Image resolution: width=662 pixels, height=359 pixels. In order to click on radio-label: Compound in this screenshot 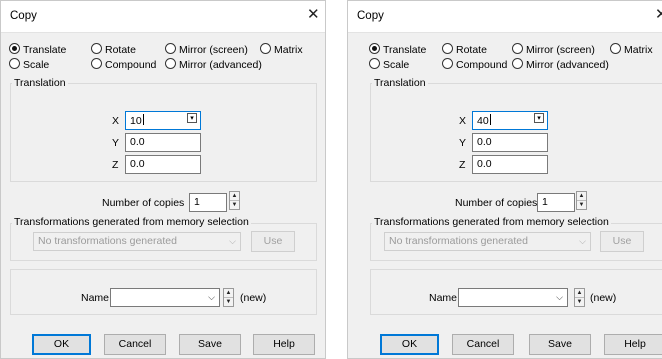, I will do `click(482, 65)`.